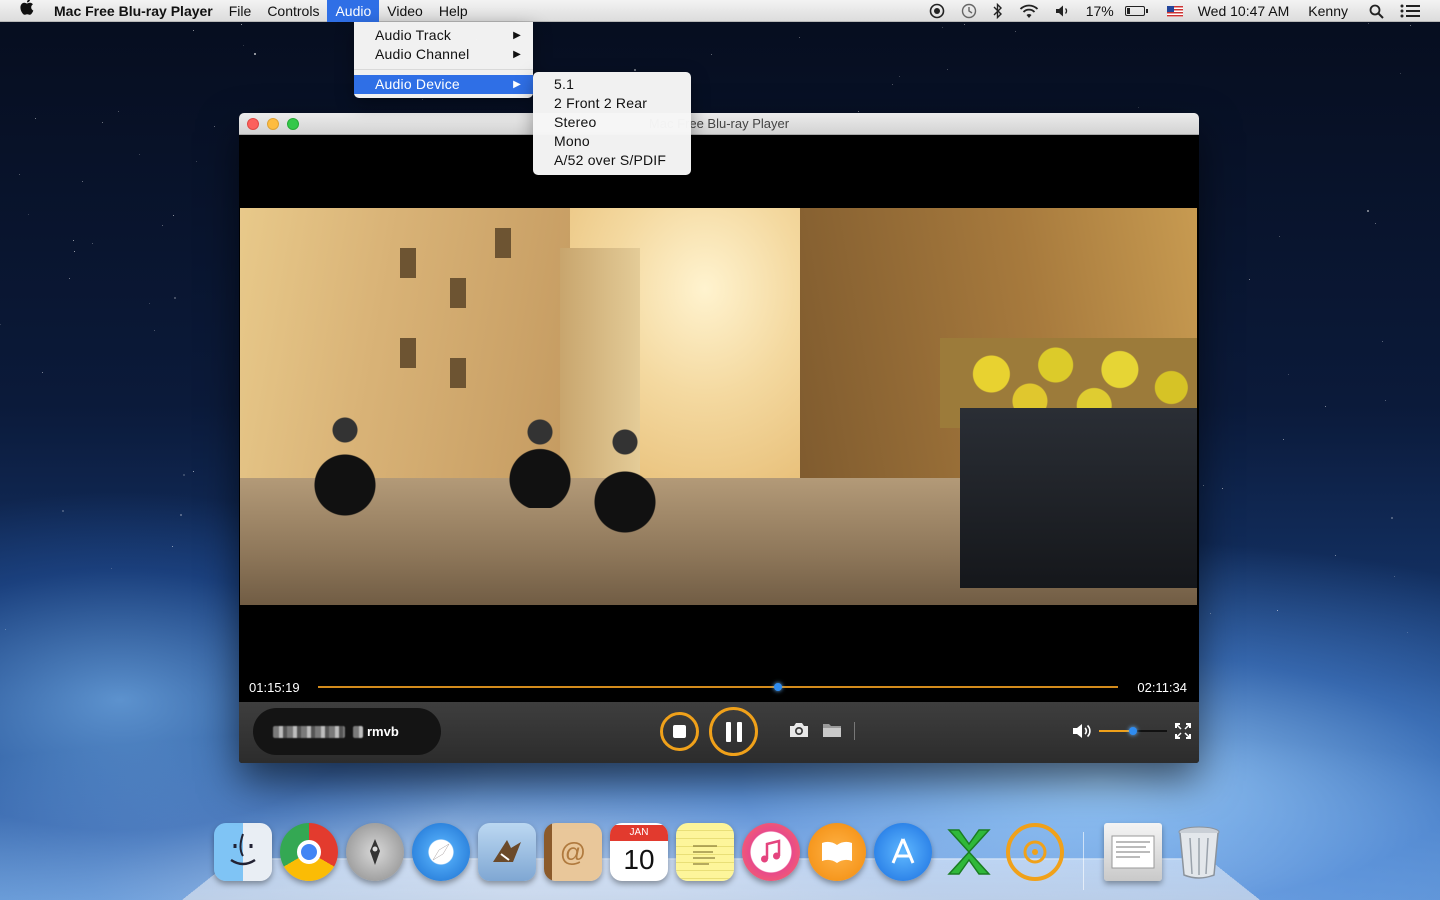 The height and width of the screenshot is (900, 1440). What do you see at coordinates (417, 84) in the screenshot?
I see `menu-item-label: Audio Device` at bounding box center [417, 84].